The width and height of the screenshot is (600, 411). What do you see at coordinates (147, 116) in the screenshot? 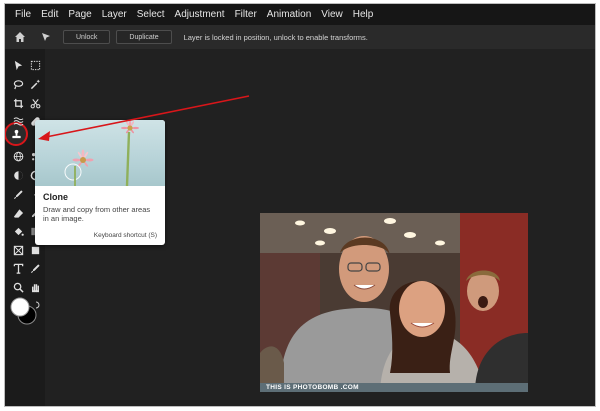
I see `arrow-shaft` at bounding box center [147, 116].